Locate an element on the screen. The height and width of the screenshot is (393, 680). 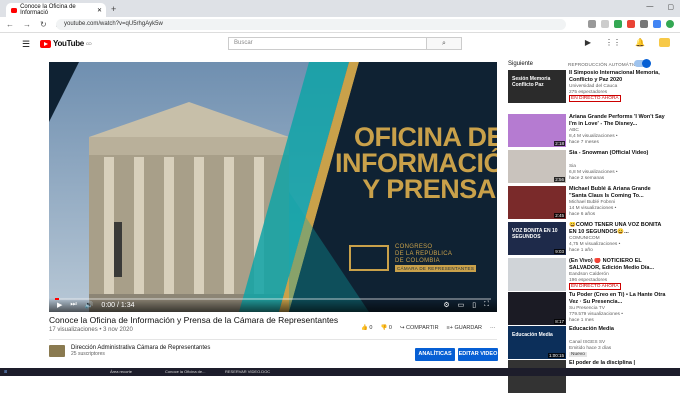
notifications-icon: 🔔 is located at coordinates (640, 42).